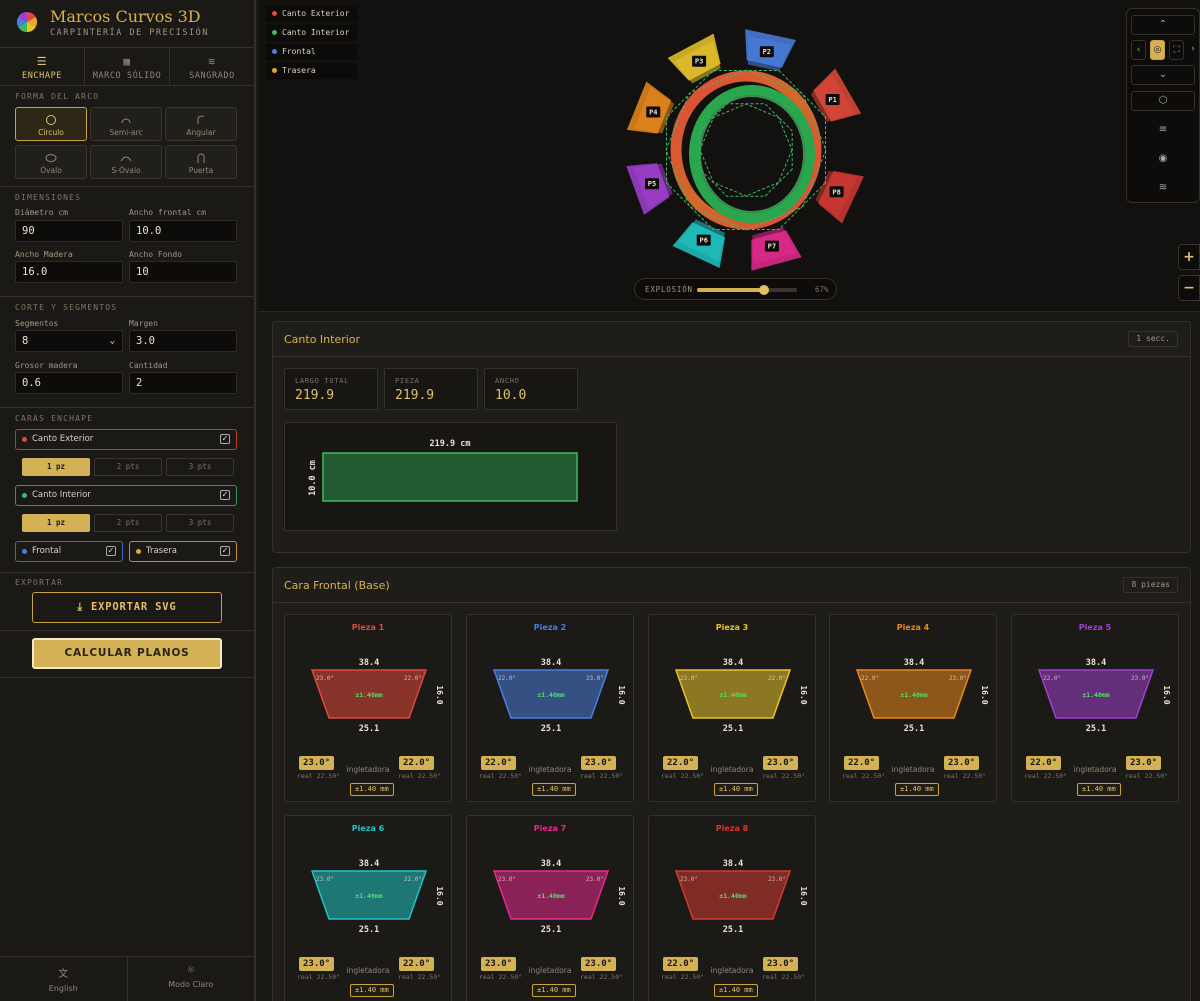  What do you see at coordinates (1163, 131) in the screenshot?
I see `layers-icon: ≡` at bounding box center [1163, 131].